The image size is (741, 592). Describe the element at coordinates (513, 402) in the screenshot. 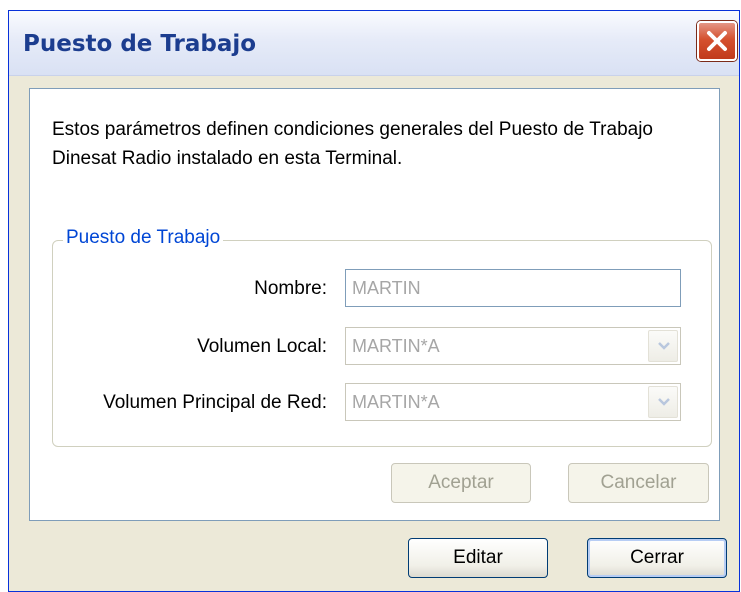

I see `volumen-principal-select: MARTIN*A` at that location.